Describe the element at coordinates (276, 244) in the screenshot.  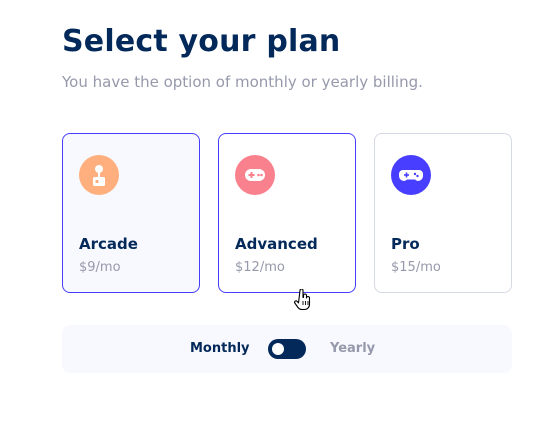
I see `plan-name: Advanced` at that location.